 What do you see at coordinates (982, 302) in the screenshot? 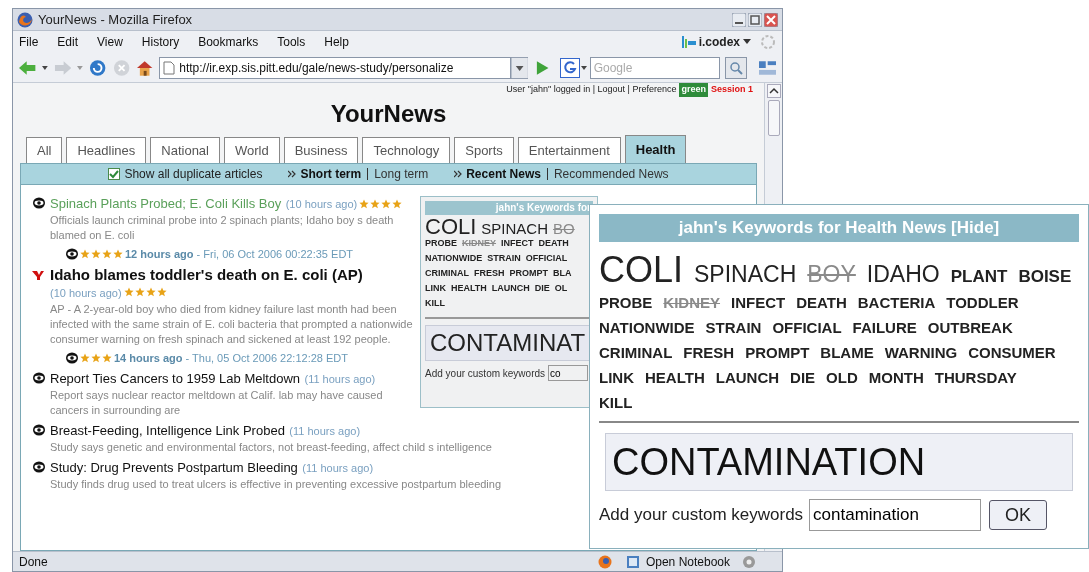
I see `keyword: TODDLER` at bounding box center [982, 302].